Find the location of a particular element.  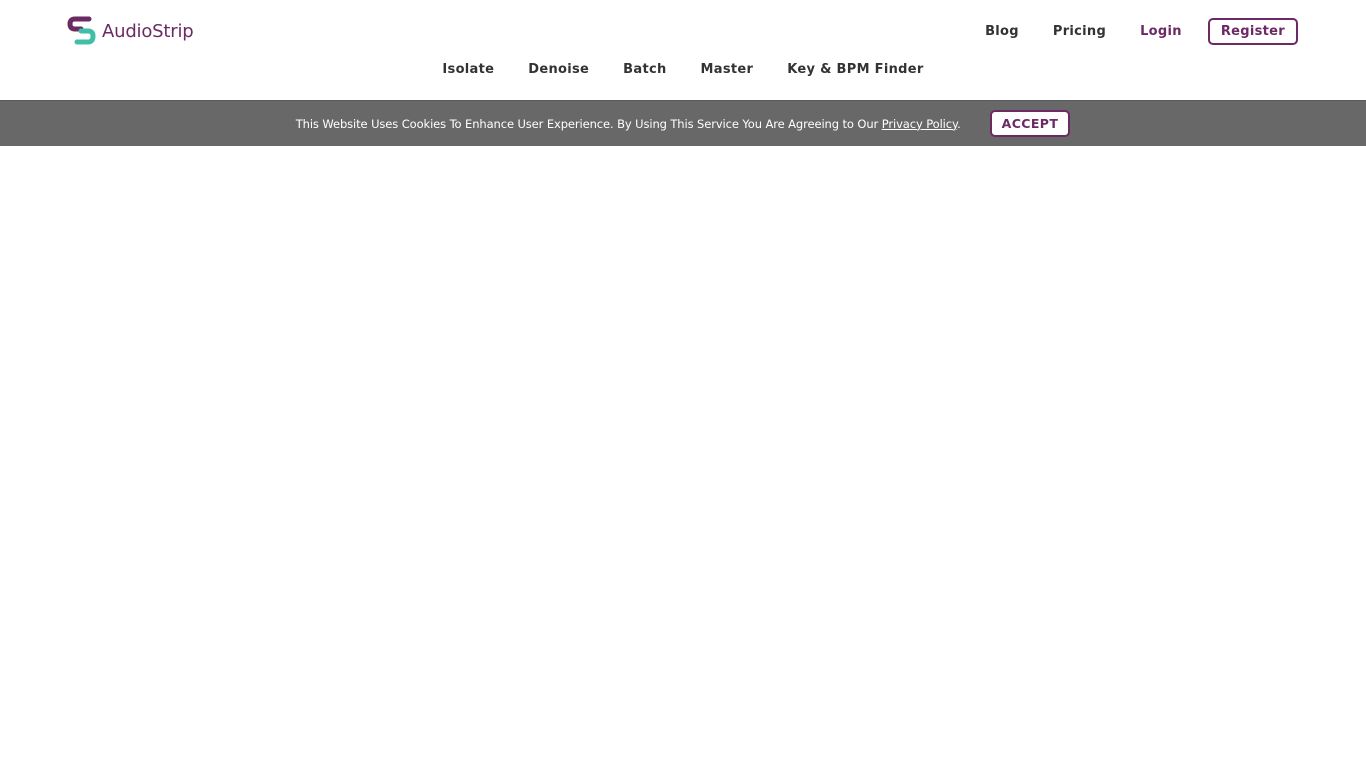

register-button: Register is located at coordinates (1252, 31).